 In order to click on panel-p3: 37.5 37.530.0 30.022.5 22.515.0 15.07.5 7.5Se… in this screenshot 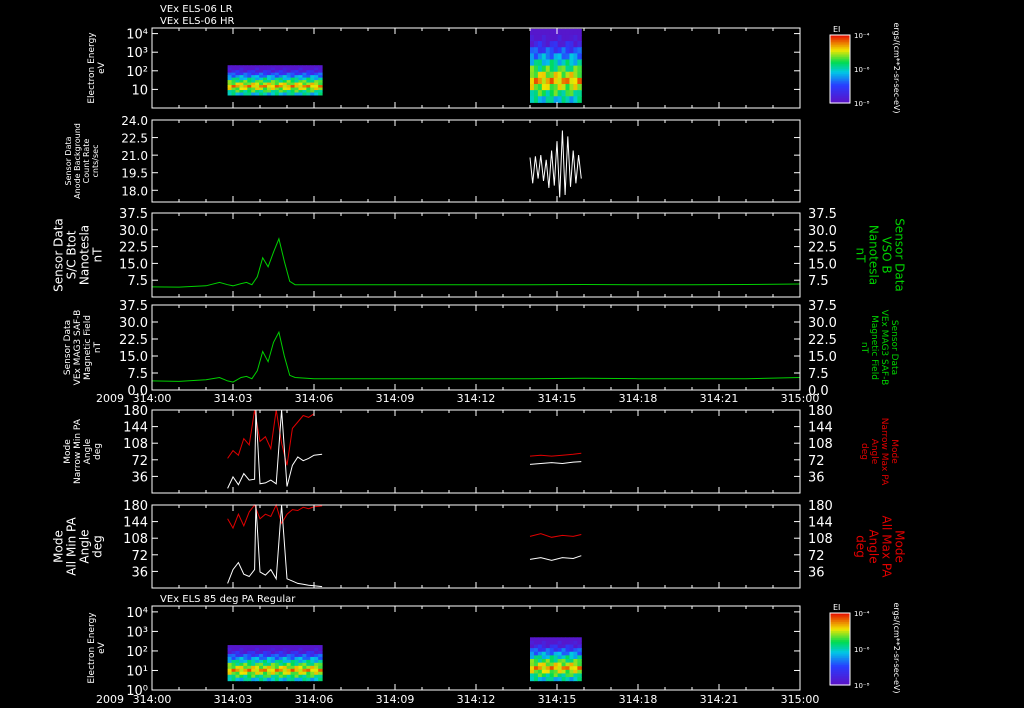, I will do `click(479, 252)`.